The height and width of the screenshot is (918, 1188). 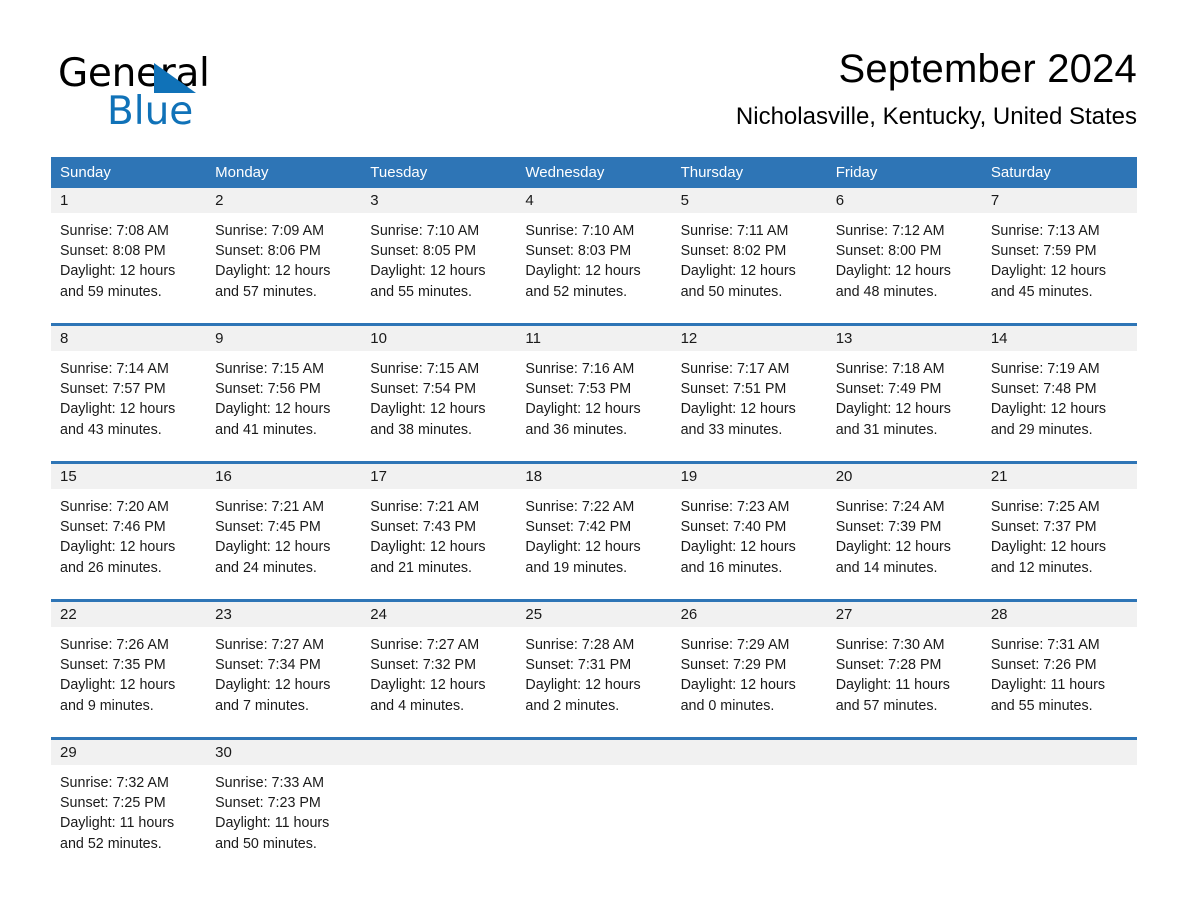 What do you see at coordinates (438, 476) in the screenshot?
I see `day-number: 17` at bounding box center [438, 476].